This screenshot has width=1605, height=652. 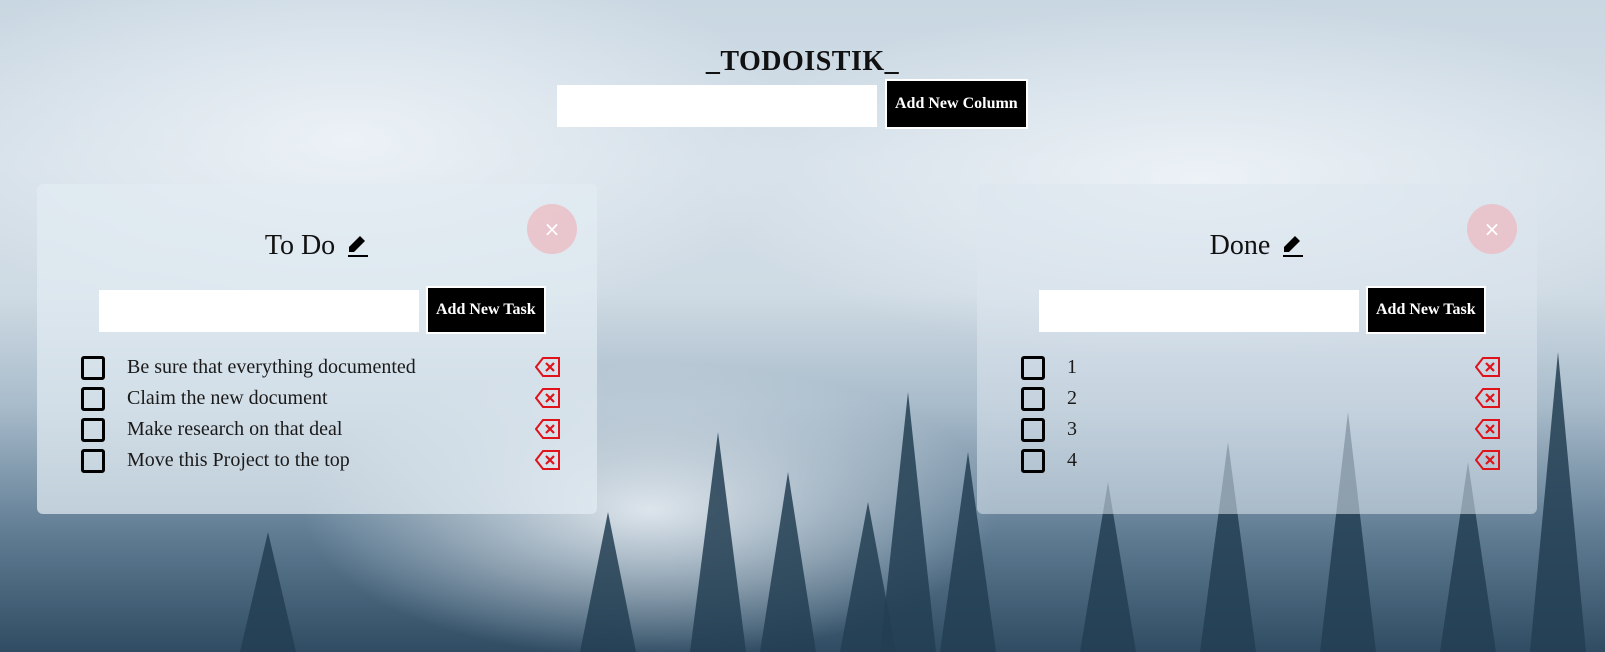 I want to click on task-item: 1, so click(x=1261, y=367).